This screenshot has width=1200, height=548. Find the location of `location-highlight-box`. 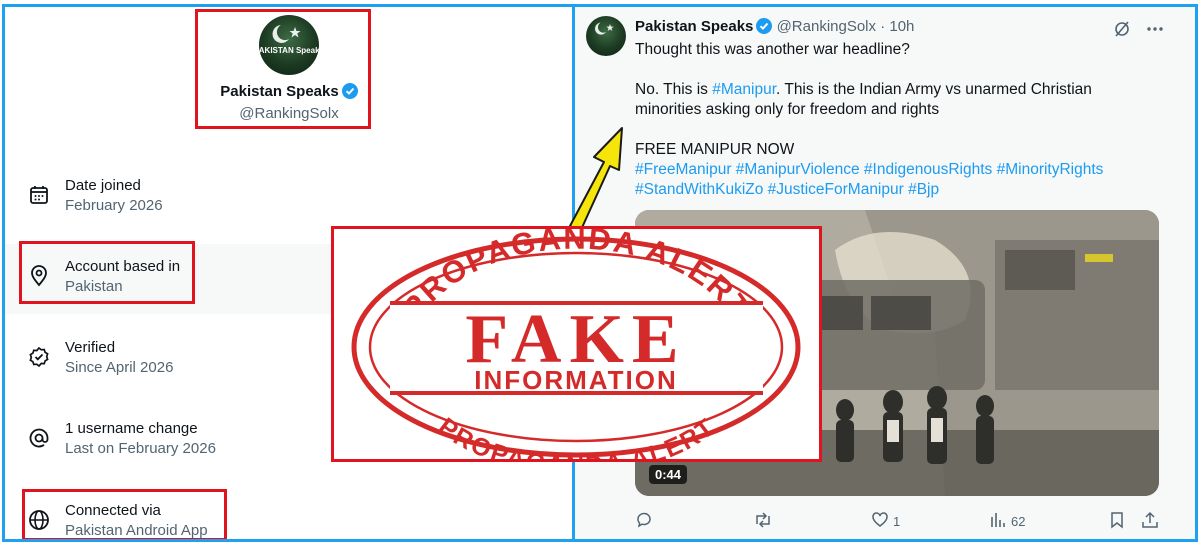

location-highlight-box is located at coordinates (107, 272).